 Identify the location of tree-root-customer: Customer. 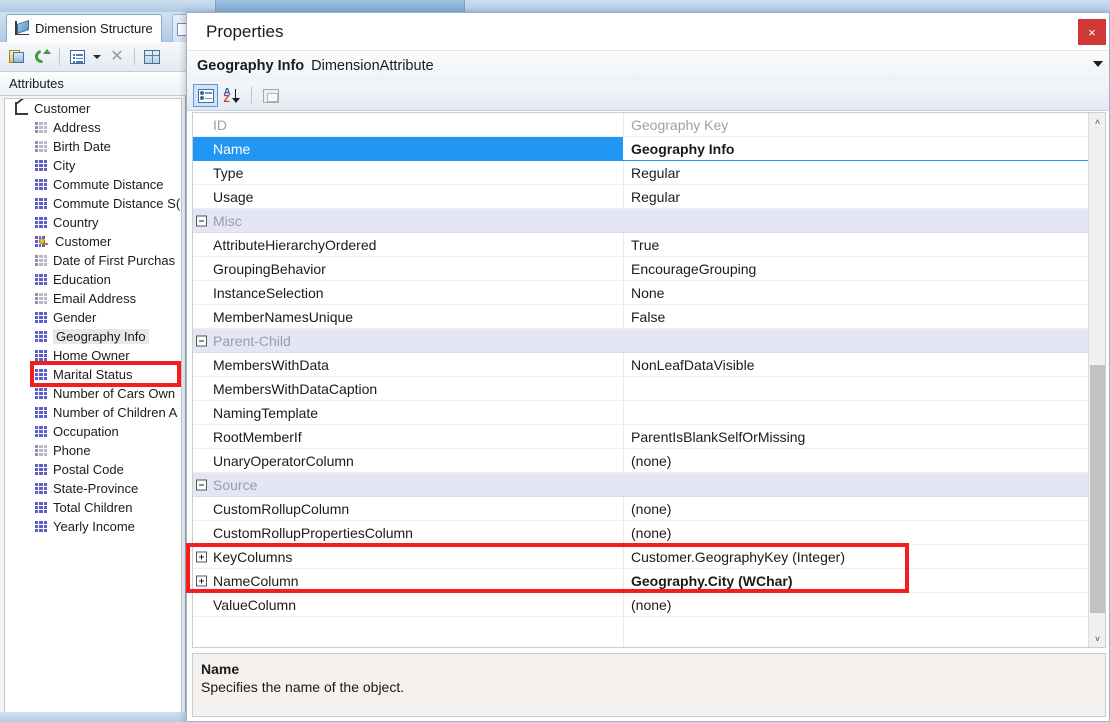
(93, 108).